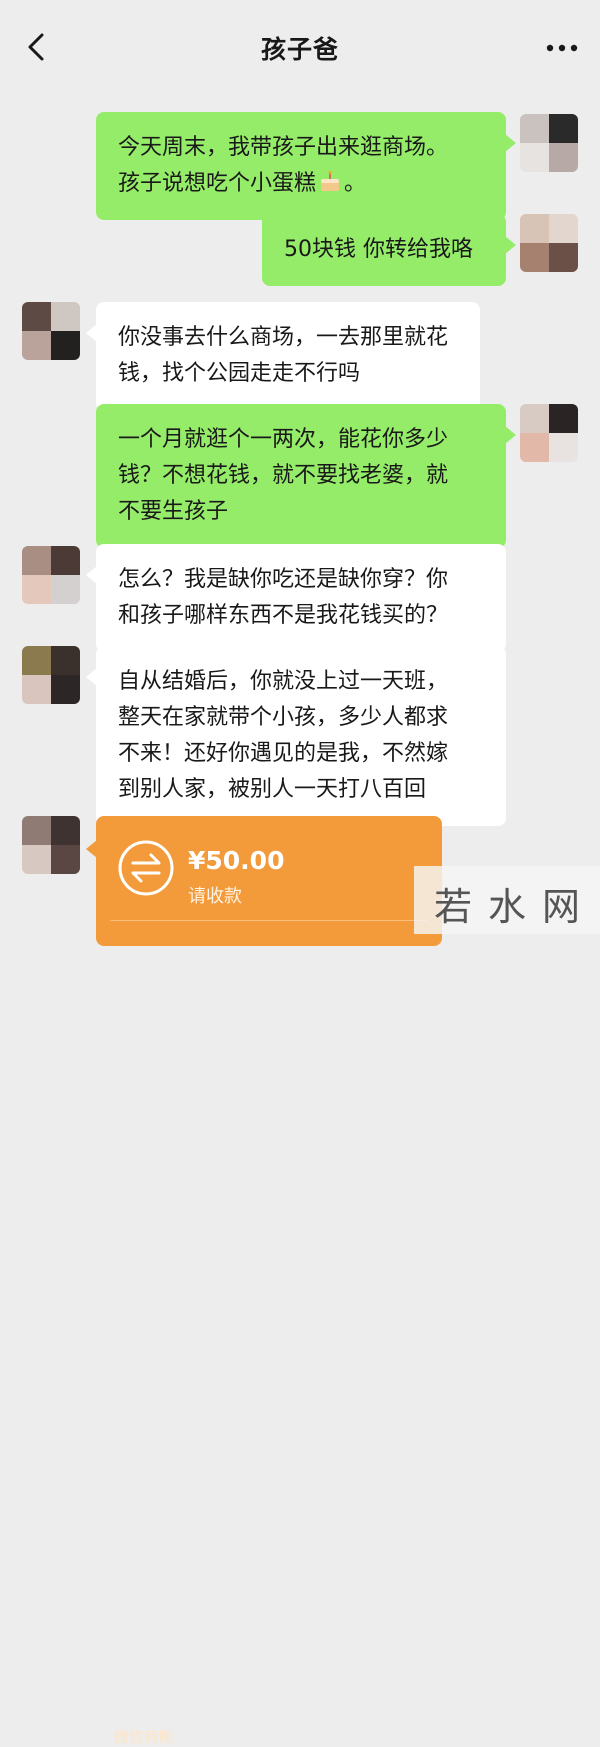 The width and height of the screenshot is (600, 1747). Describe the element at coordinates (562, 48) in the screenshot. I see `more-dots-icon` at that location.